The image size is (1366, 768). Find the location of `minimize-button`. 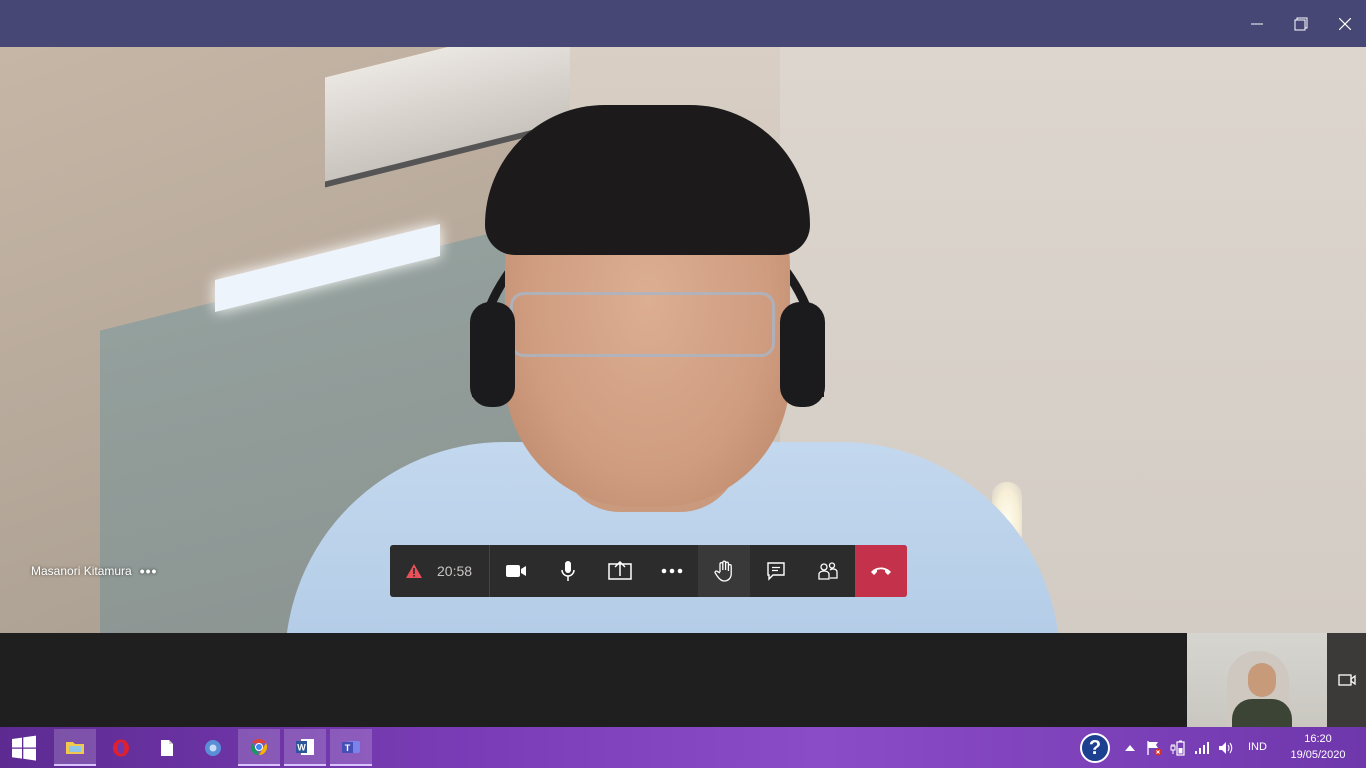

minimize-button is located at coordinates (1257, 23).